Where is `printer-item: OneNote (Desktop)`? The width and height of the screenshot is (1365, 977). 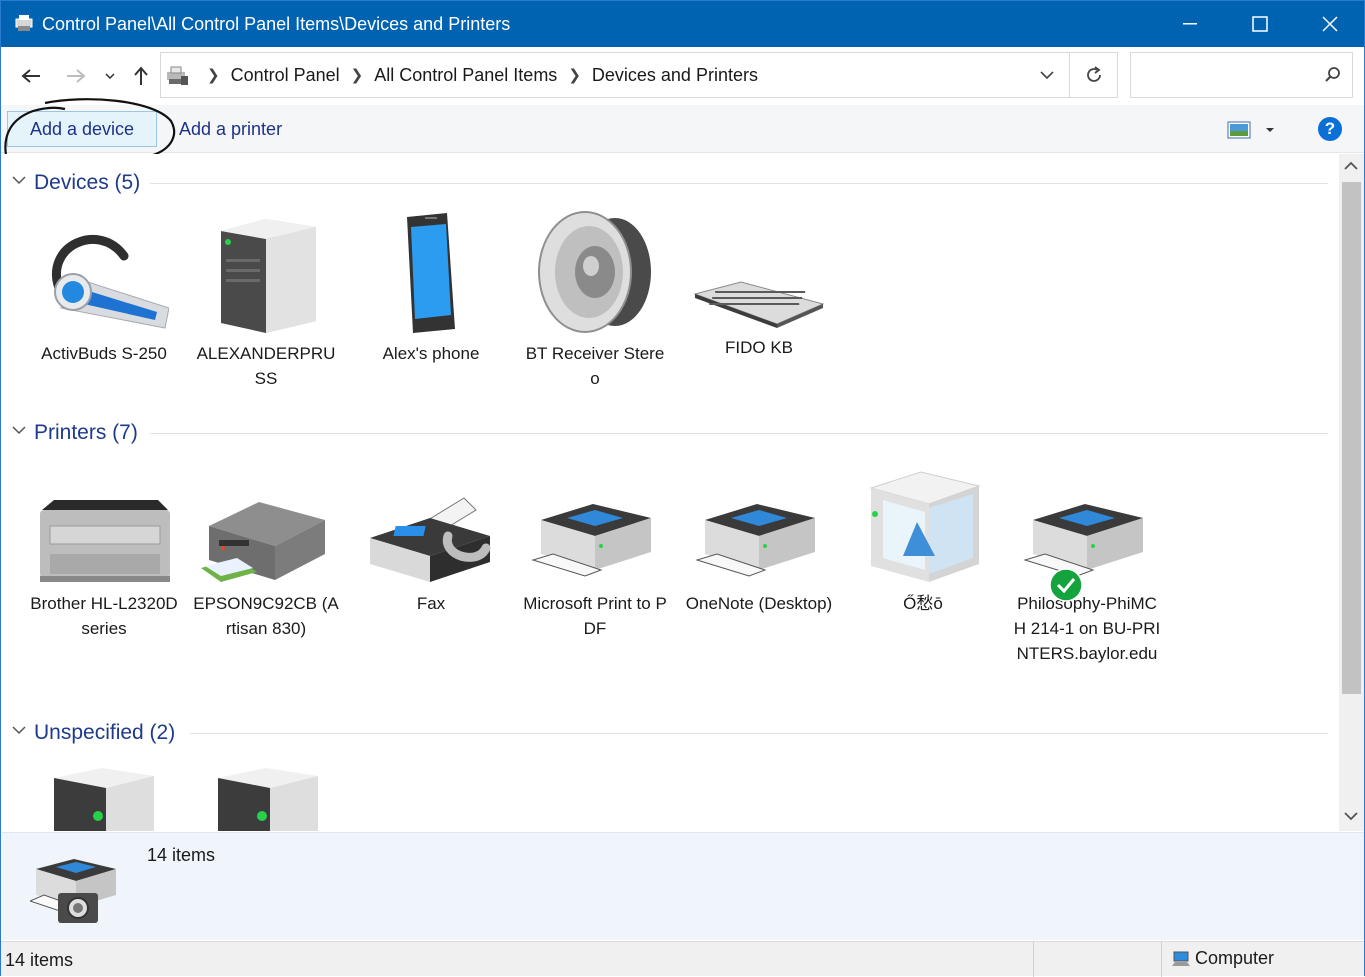 printer-item: OneNote (Desktop) is located at coordinates (759, 536).